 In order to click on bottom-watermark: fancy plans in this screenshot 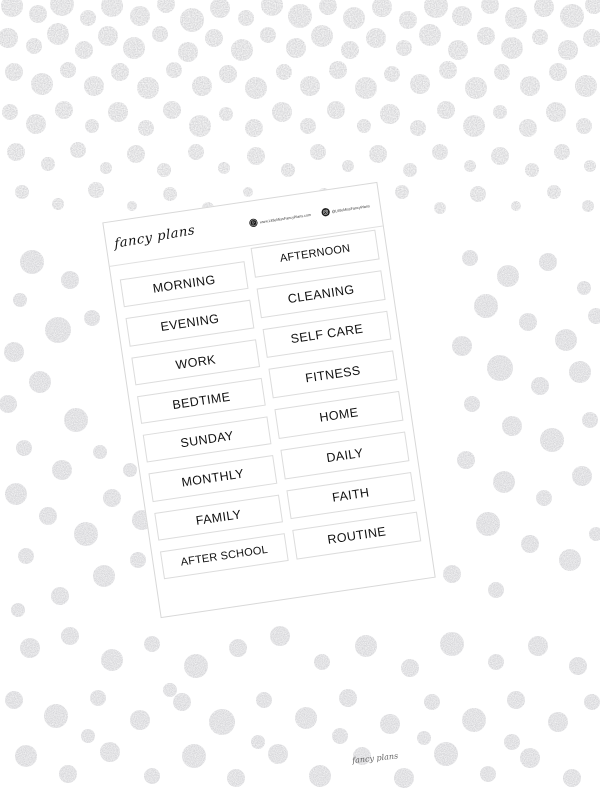, I will do `click(392, 764)`.